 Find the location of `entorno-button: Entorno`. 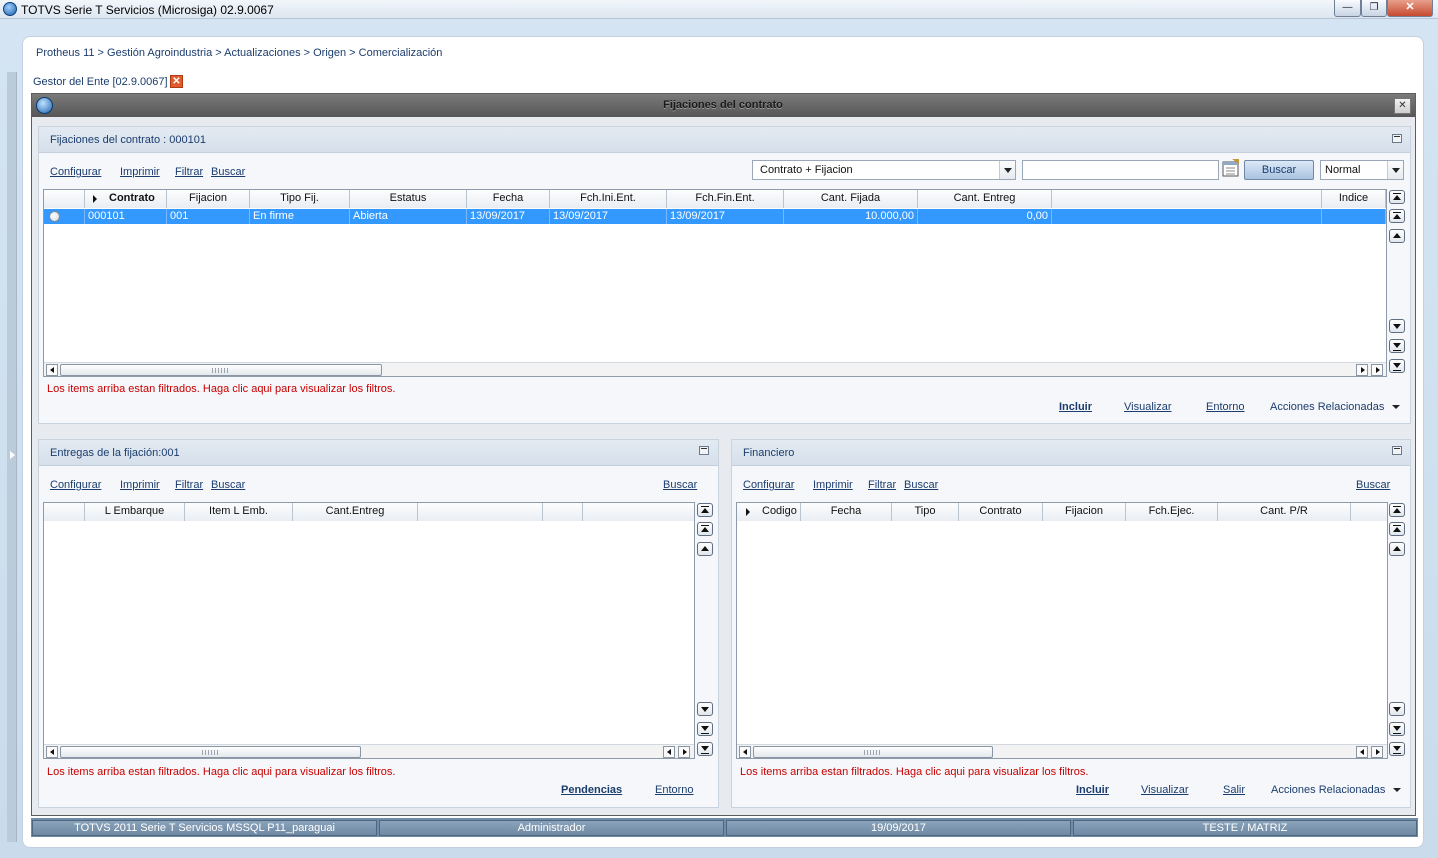

entorno-button: Entorno is located at coordinates (1225, 407).